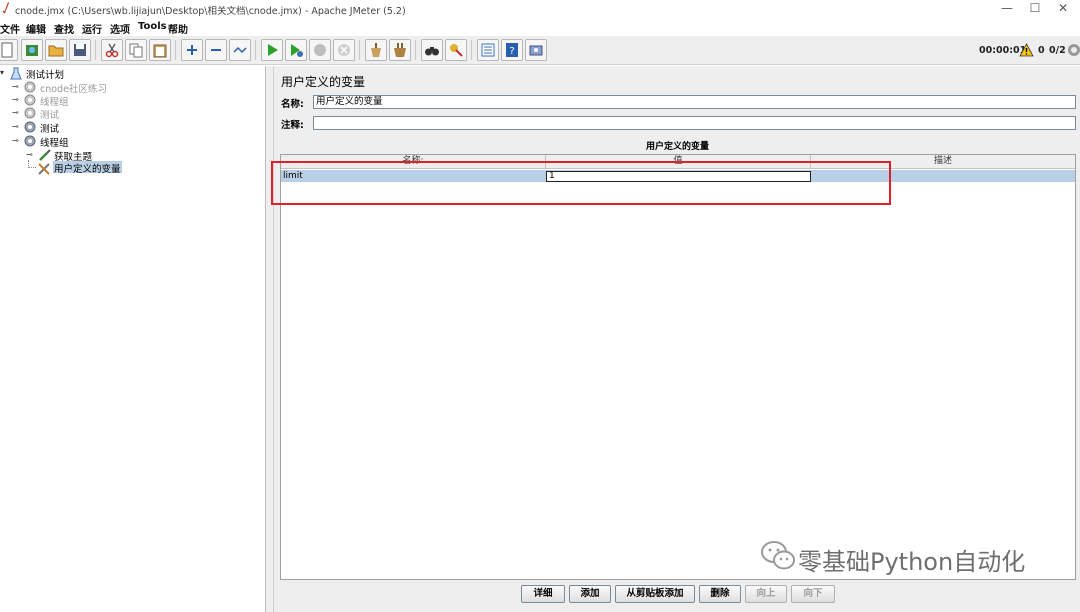  Describe the element at coordinates (5, 8) in the screenshot. I see `jmeter-logo-icon` at that location.